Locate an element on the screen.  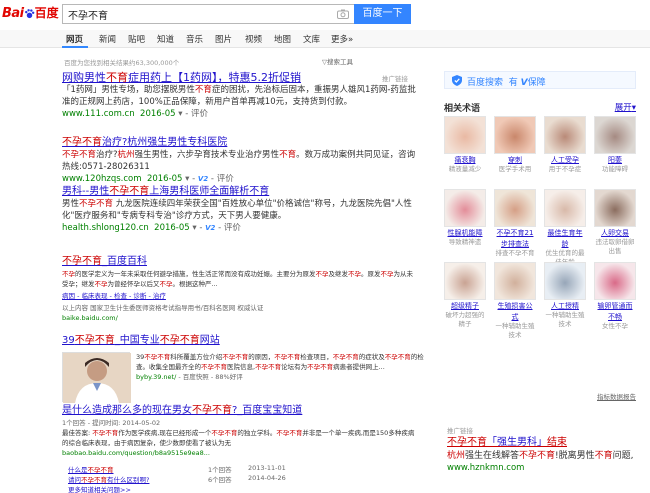
baidu-logo: Bai 百度 is located at coordinates (30, 14).